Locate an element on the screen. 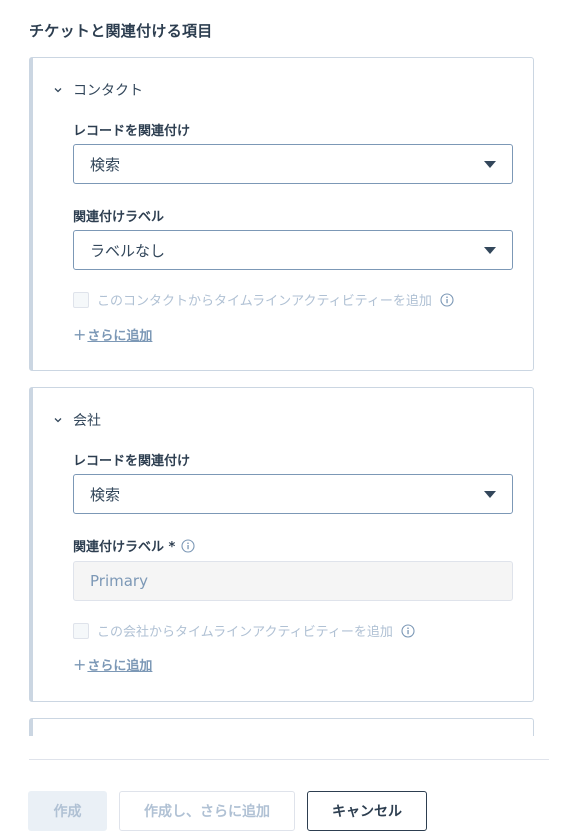 Image resolution: width=574 pixels, height=839 pixels. contact-add-more-link: + さらに追加 is located at coordinates (112, 334).